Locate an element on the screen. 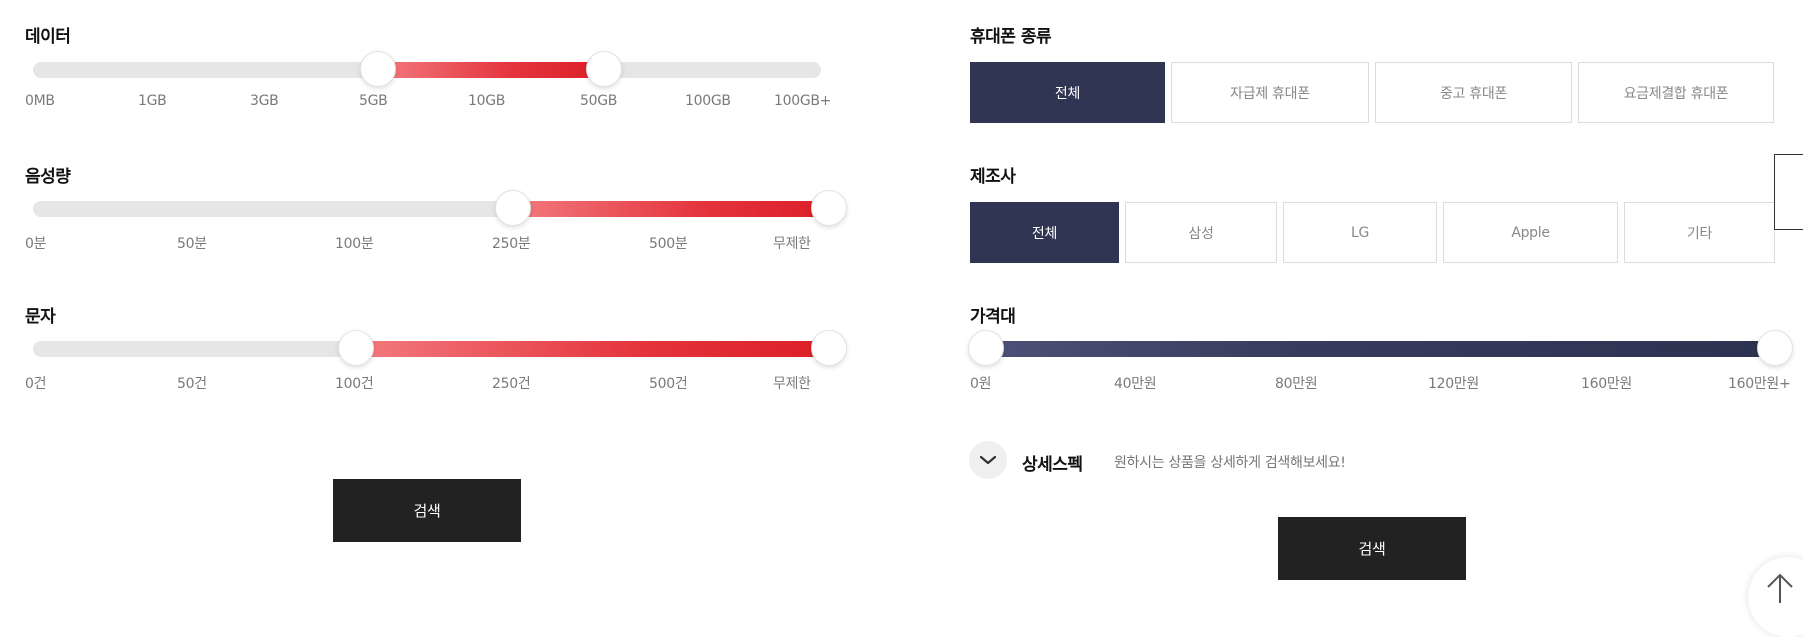  maker-option-other: 기타 is located at coordinates (1699, 232).